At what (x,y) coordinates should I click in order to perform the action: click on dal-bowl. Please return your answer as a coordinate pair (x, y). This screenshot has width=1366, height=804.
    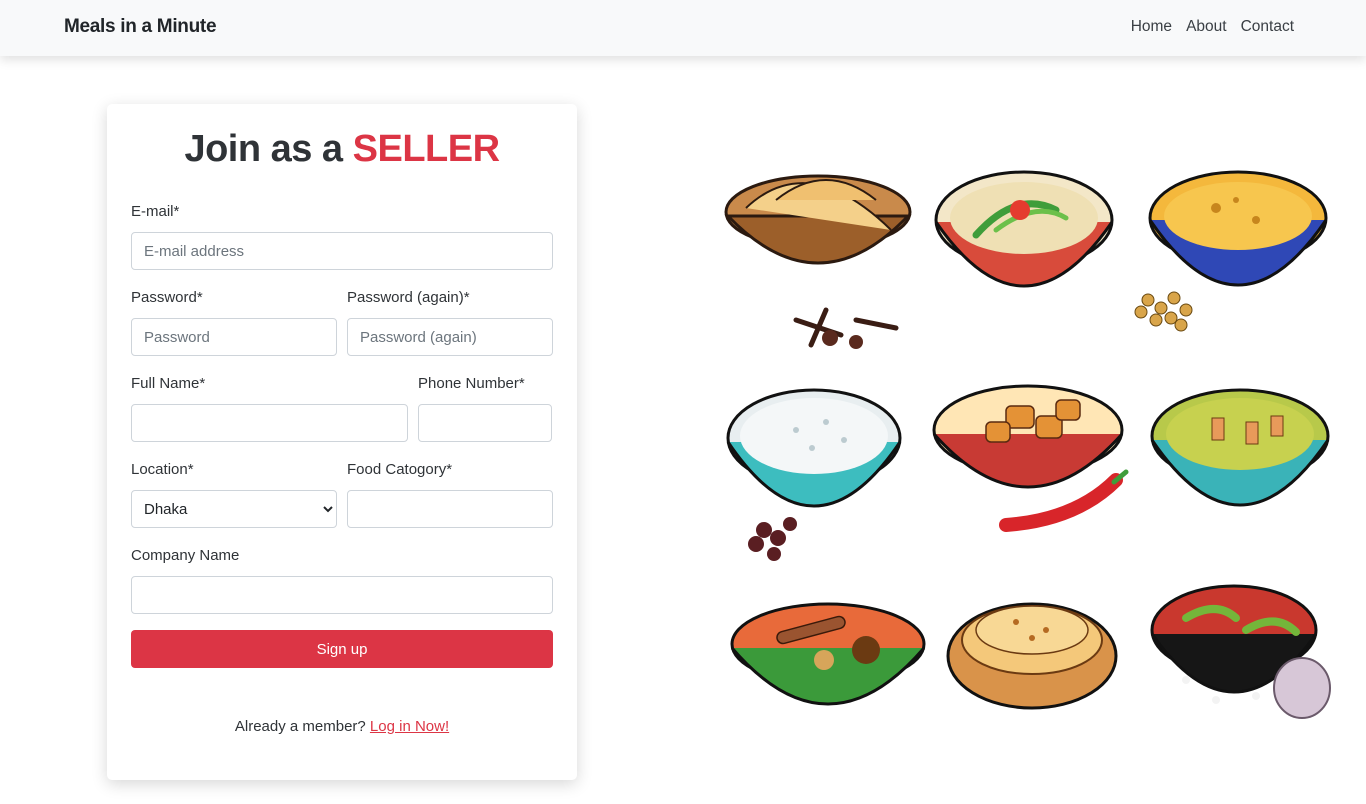
    Looking at the image, I should click on (1231, 251).